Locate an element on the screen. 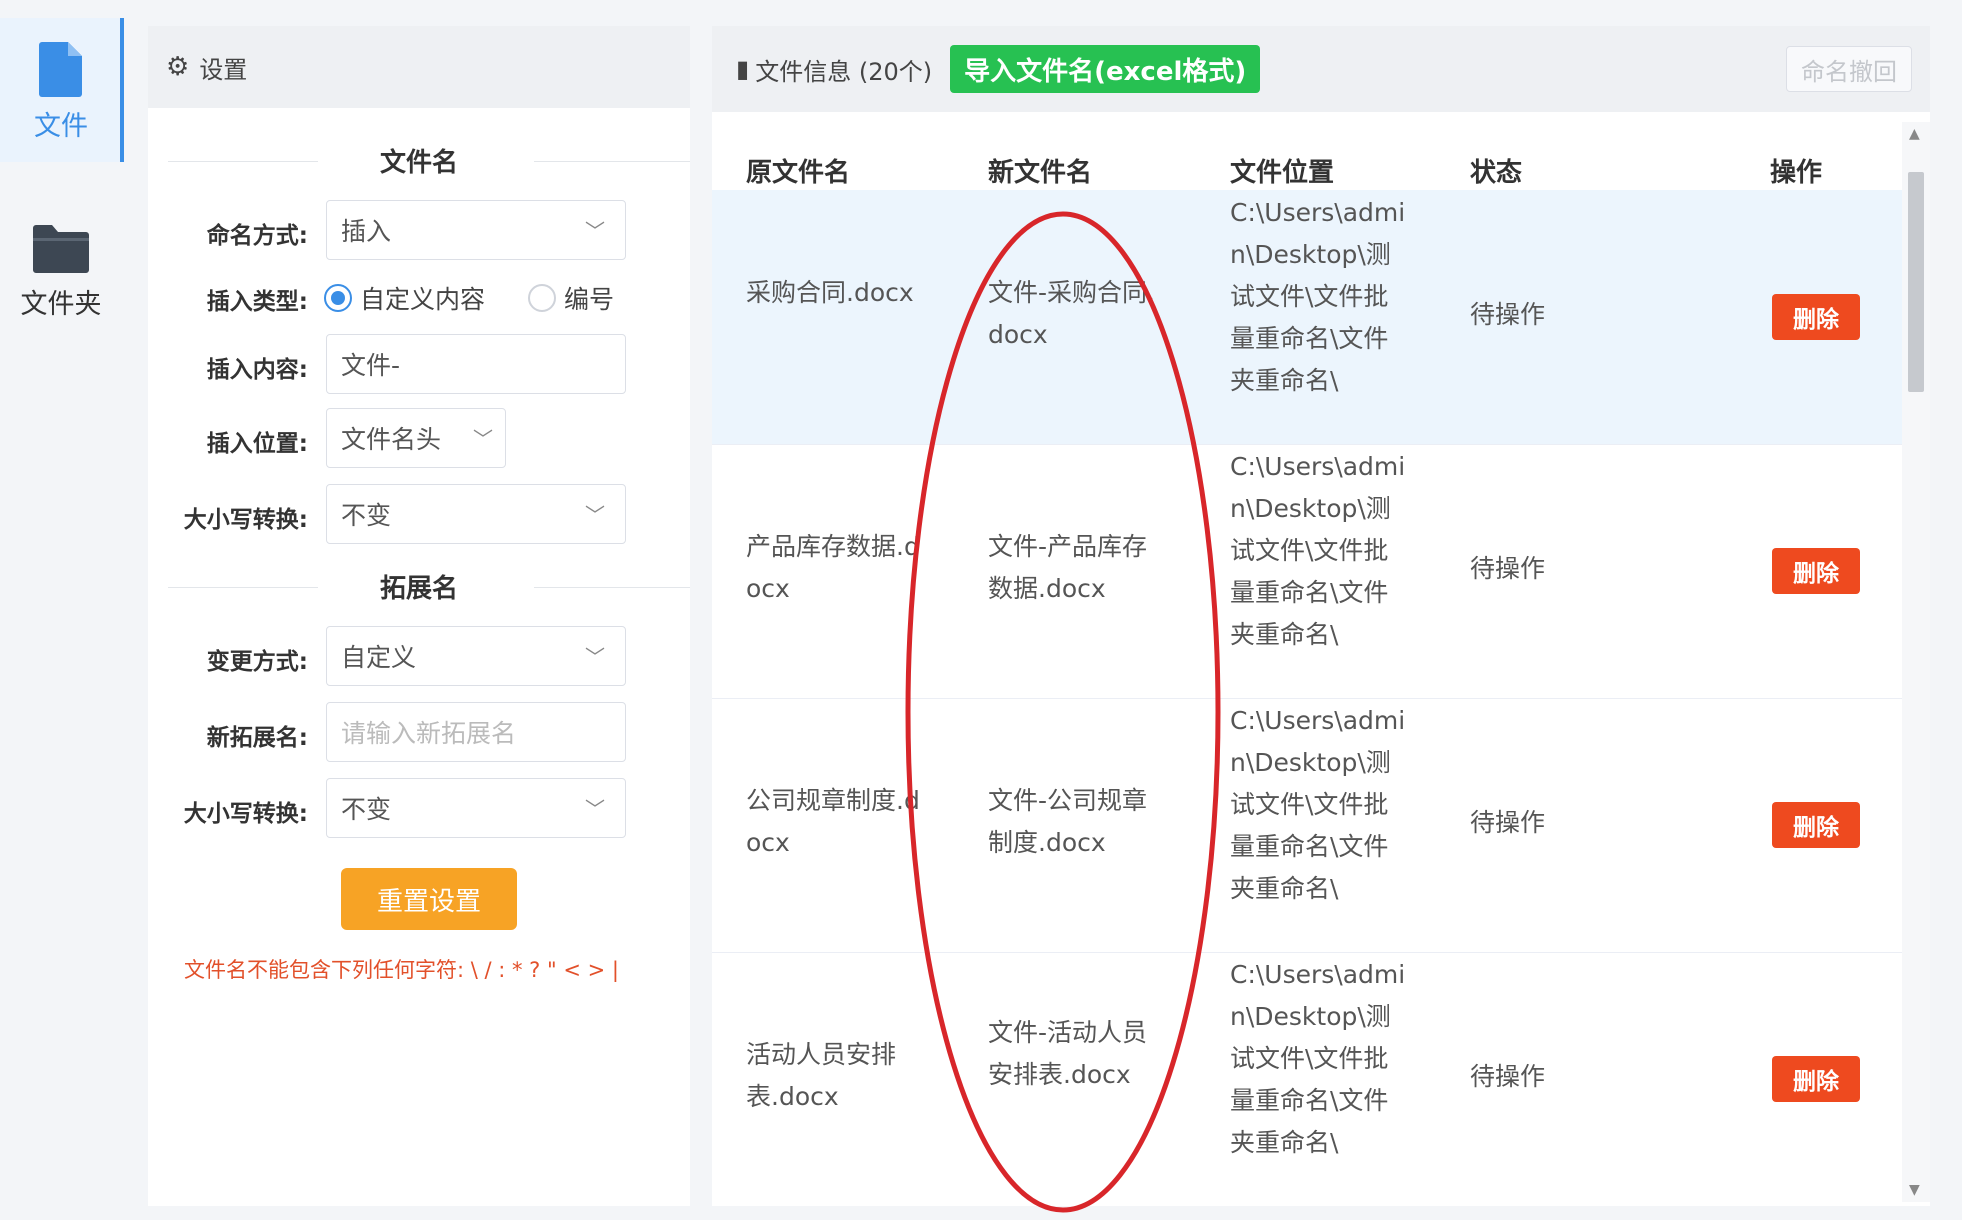 This screenshot has height=1220, width=1962. scroll-up-icon: ▲ is located at coordinates (1914, 134).